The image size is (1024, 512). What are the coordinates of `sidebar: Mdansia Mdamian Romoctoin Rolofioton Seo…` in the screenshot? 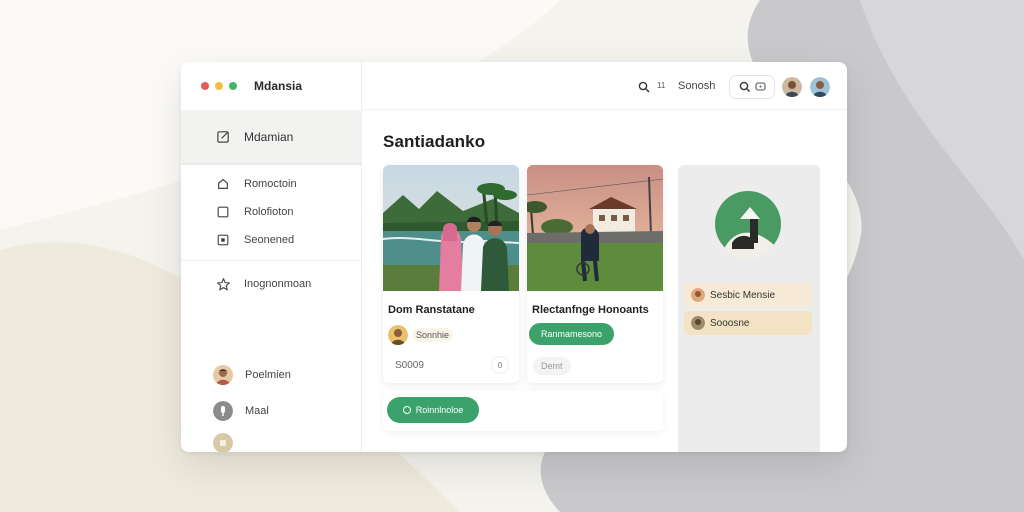 It's located at (271, 257).